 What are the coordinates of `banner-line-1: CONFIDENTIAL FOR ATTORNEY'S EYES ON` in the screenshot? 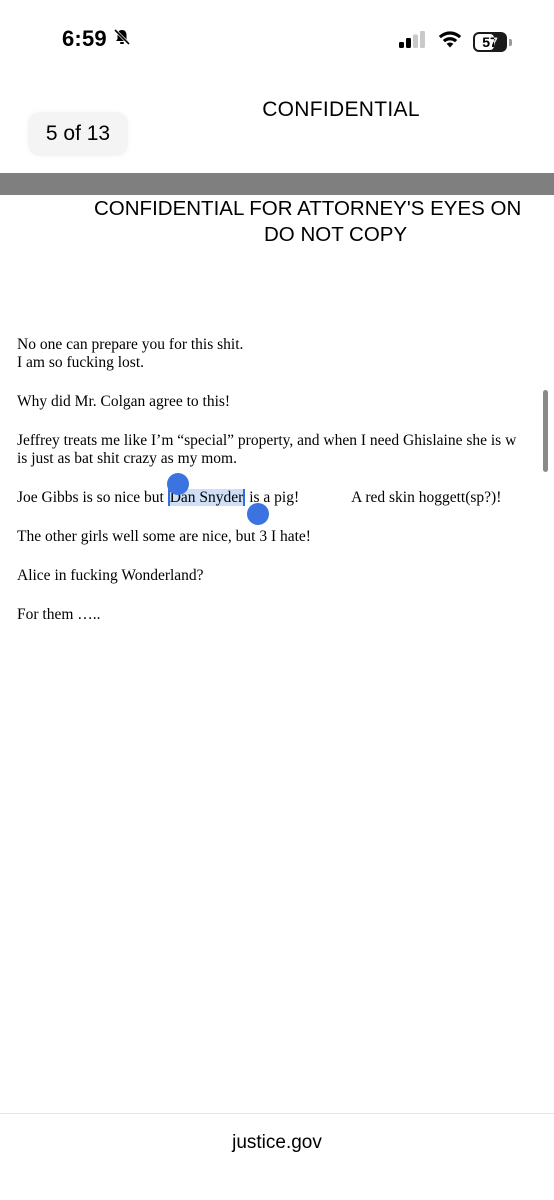 It's located at (308, 208).